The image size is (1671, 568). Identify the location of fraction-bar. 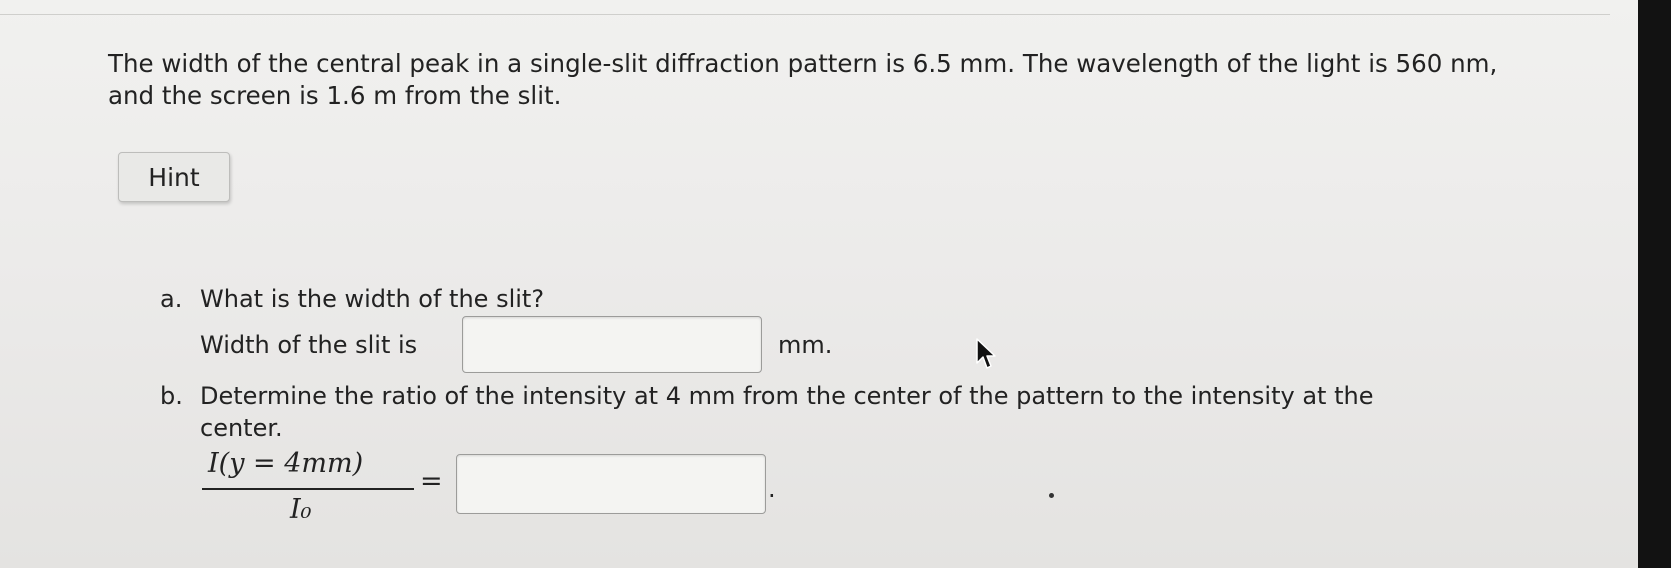
(308, 489).